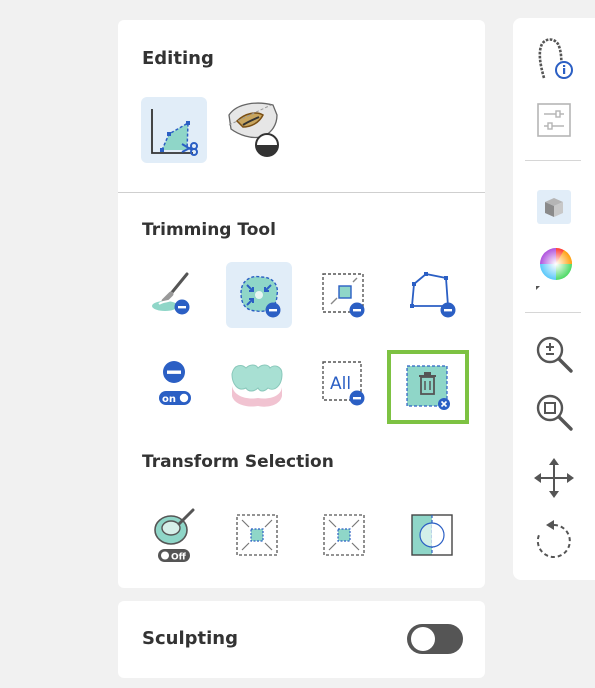 Image resolution: width=595 pixels, height=688 pixels. I want to click on polygon-deselect-icon, so click(433, 295).